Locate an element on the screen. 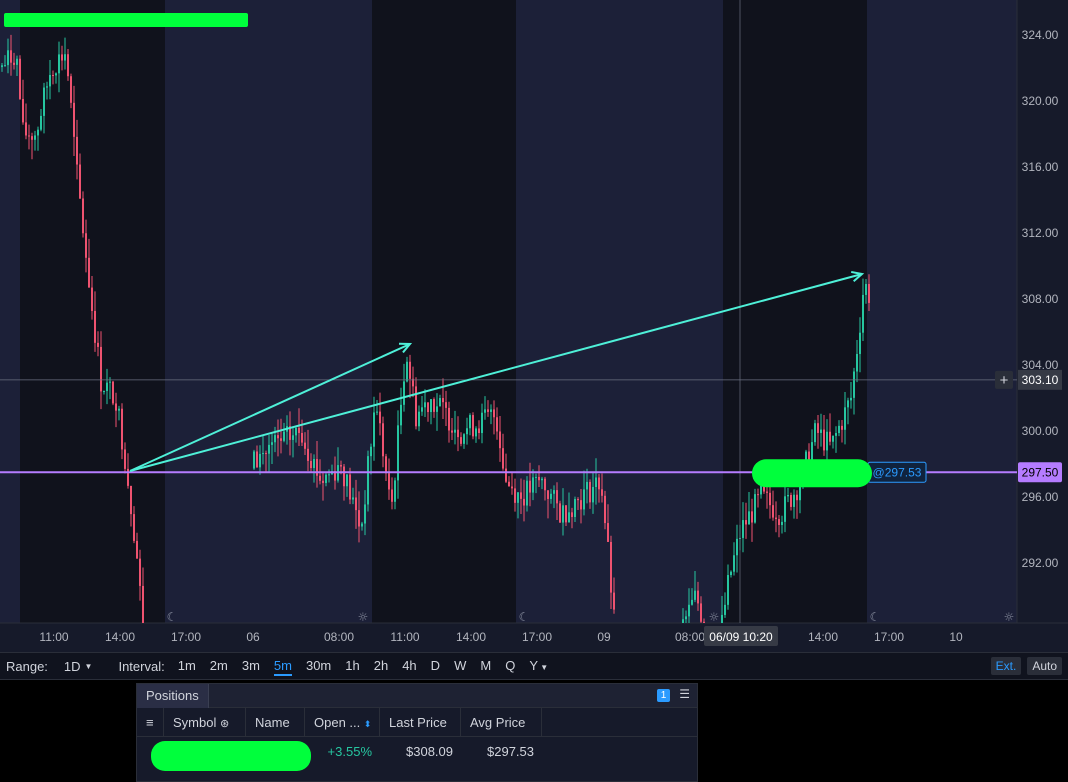 The width and height of the screenshot is (1068, 782). time-tick-label: 11:00 is located at coordinates (53, 637).